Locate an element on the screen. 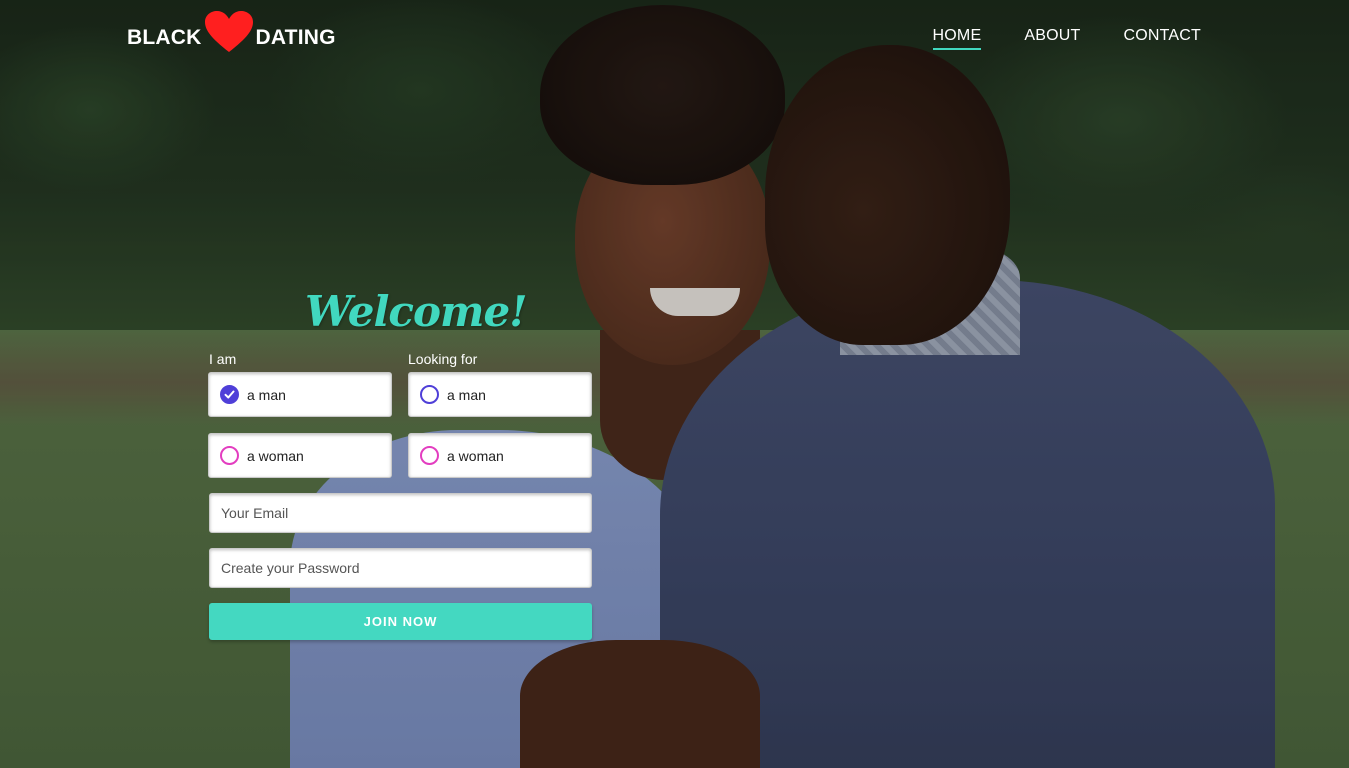 This screenshot has height=768, width=1349. nav-contact-link: CONTACT is located at coordinates (1162, 38).